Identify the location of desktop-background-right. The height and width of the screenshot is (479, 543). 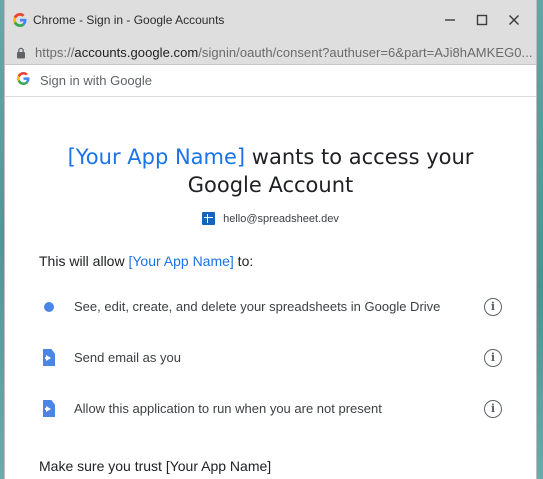
(540, 239).